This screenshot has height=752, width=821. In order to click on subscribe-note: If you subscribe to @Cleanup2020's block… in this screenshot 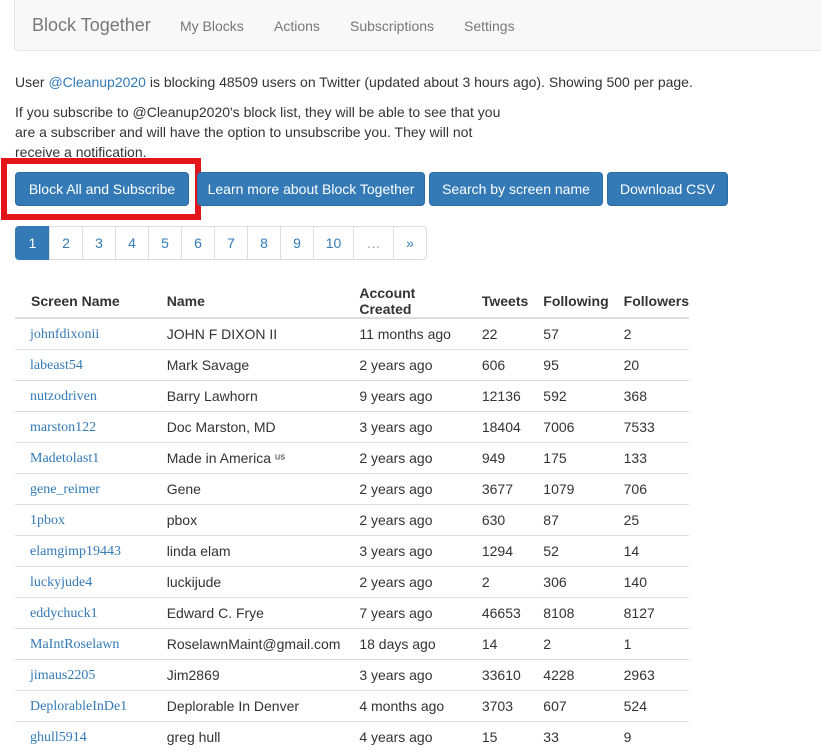, I will do `click(275, 132)`.